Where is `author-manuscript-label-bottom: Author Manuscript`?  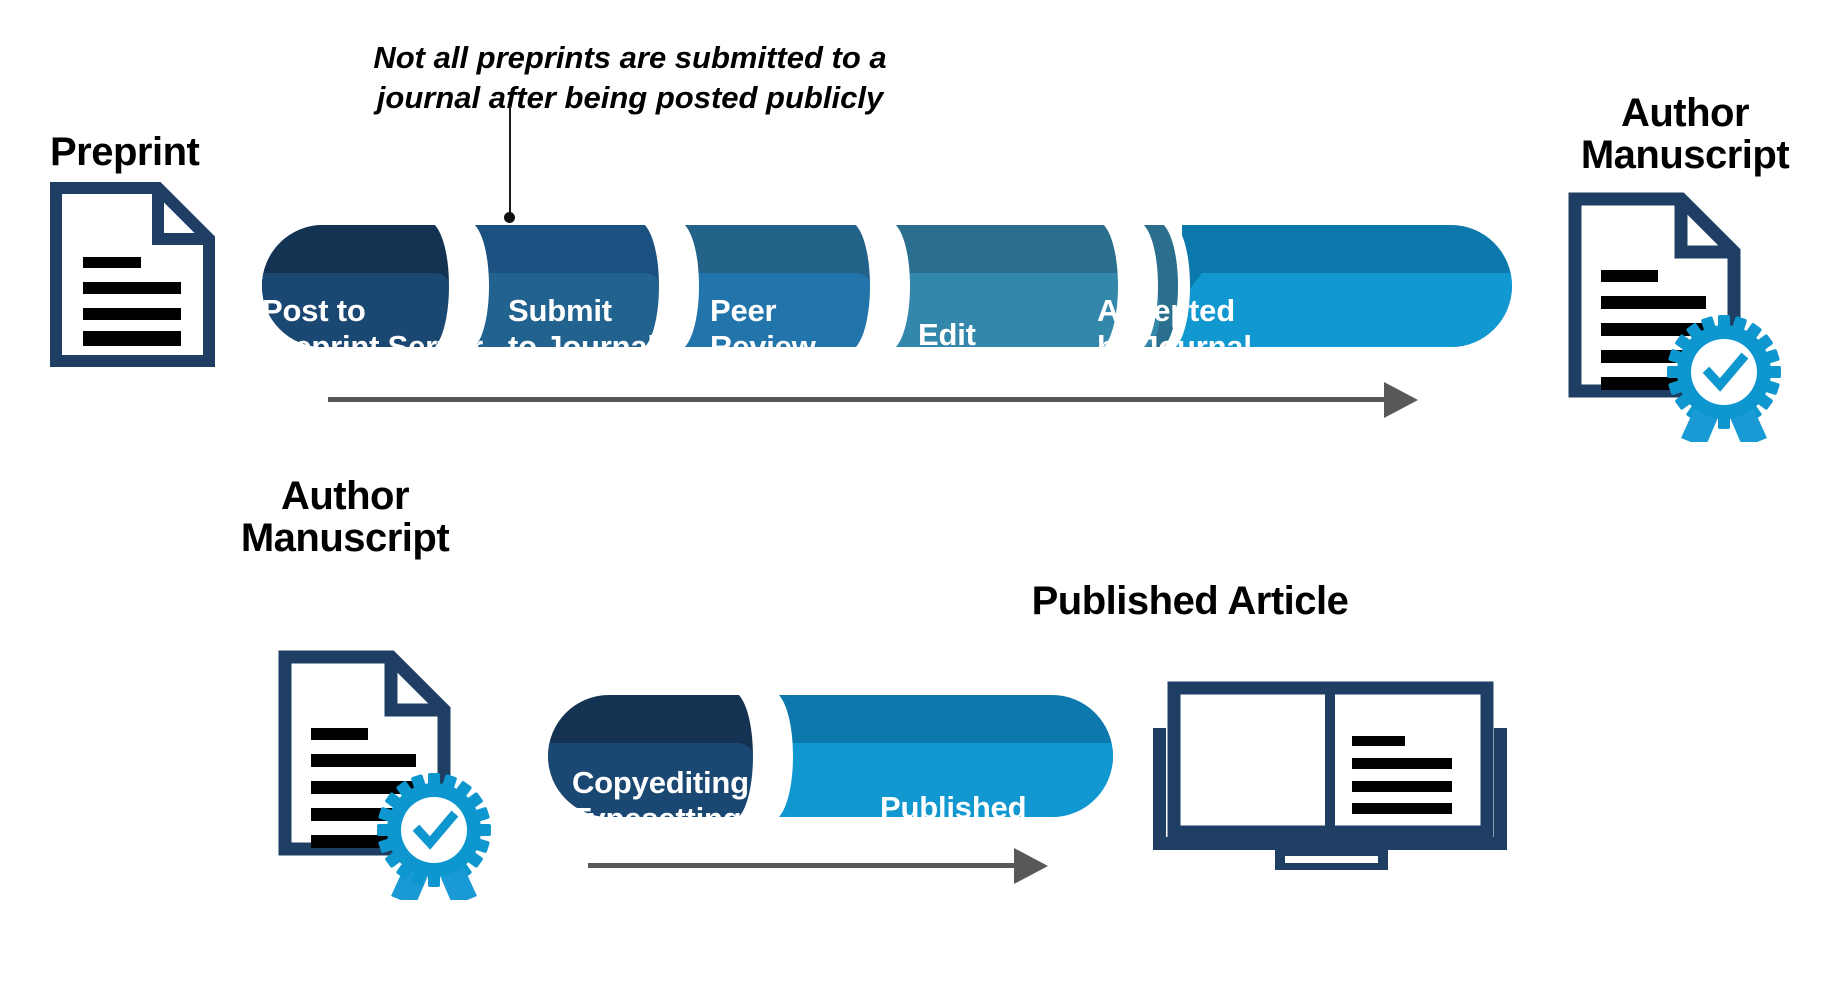
author-manuscript-label-bottom: Author Manuscript is located at coordinates (345, 517).